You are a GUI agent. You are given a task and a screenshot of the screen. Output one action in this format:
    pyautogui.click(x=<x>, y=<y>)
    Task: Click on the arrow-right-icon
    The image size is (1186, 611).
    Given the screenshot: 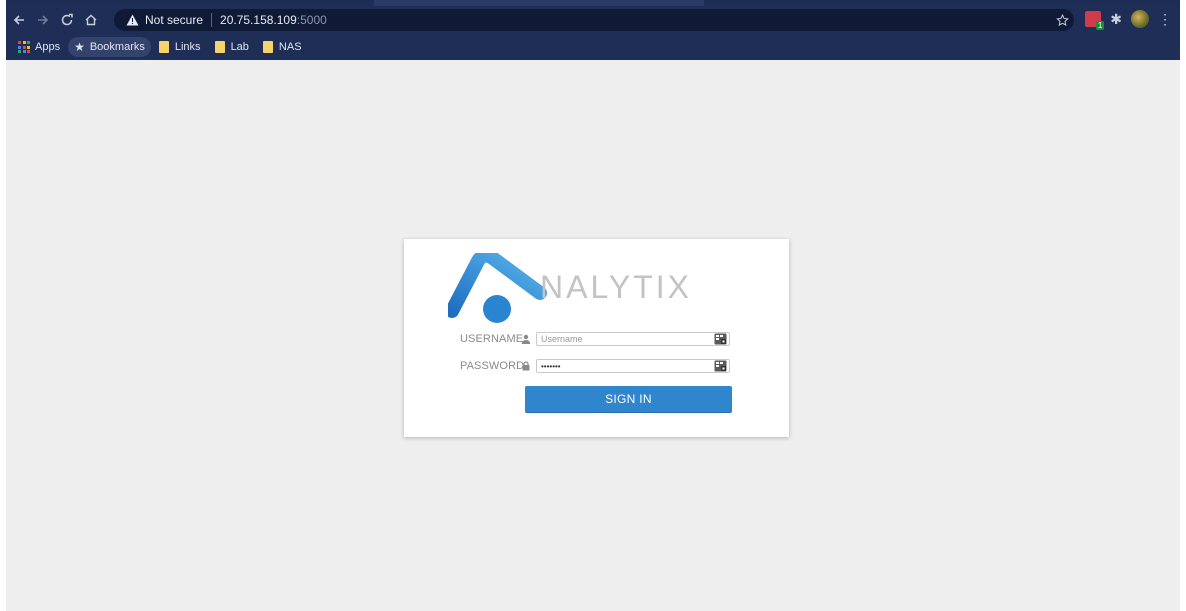 What is the action you would take?
    pyautogui.click(x=43, y=20)
    